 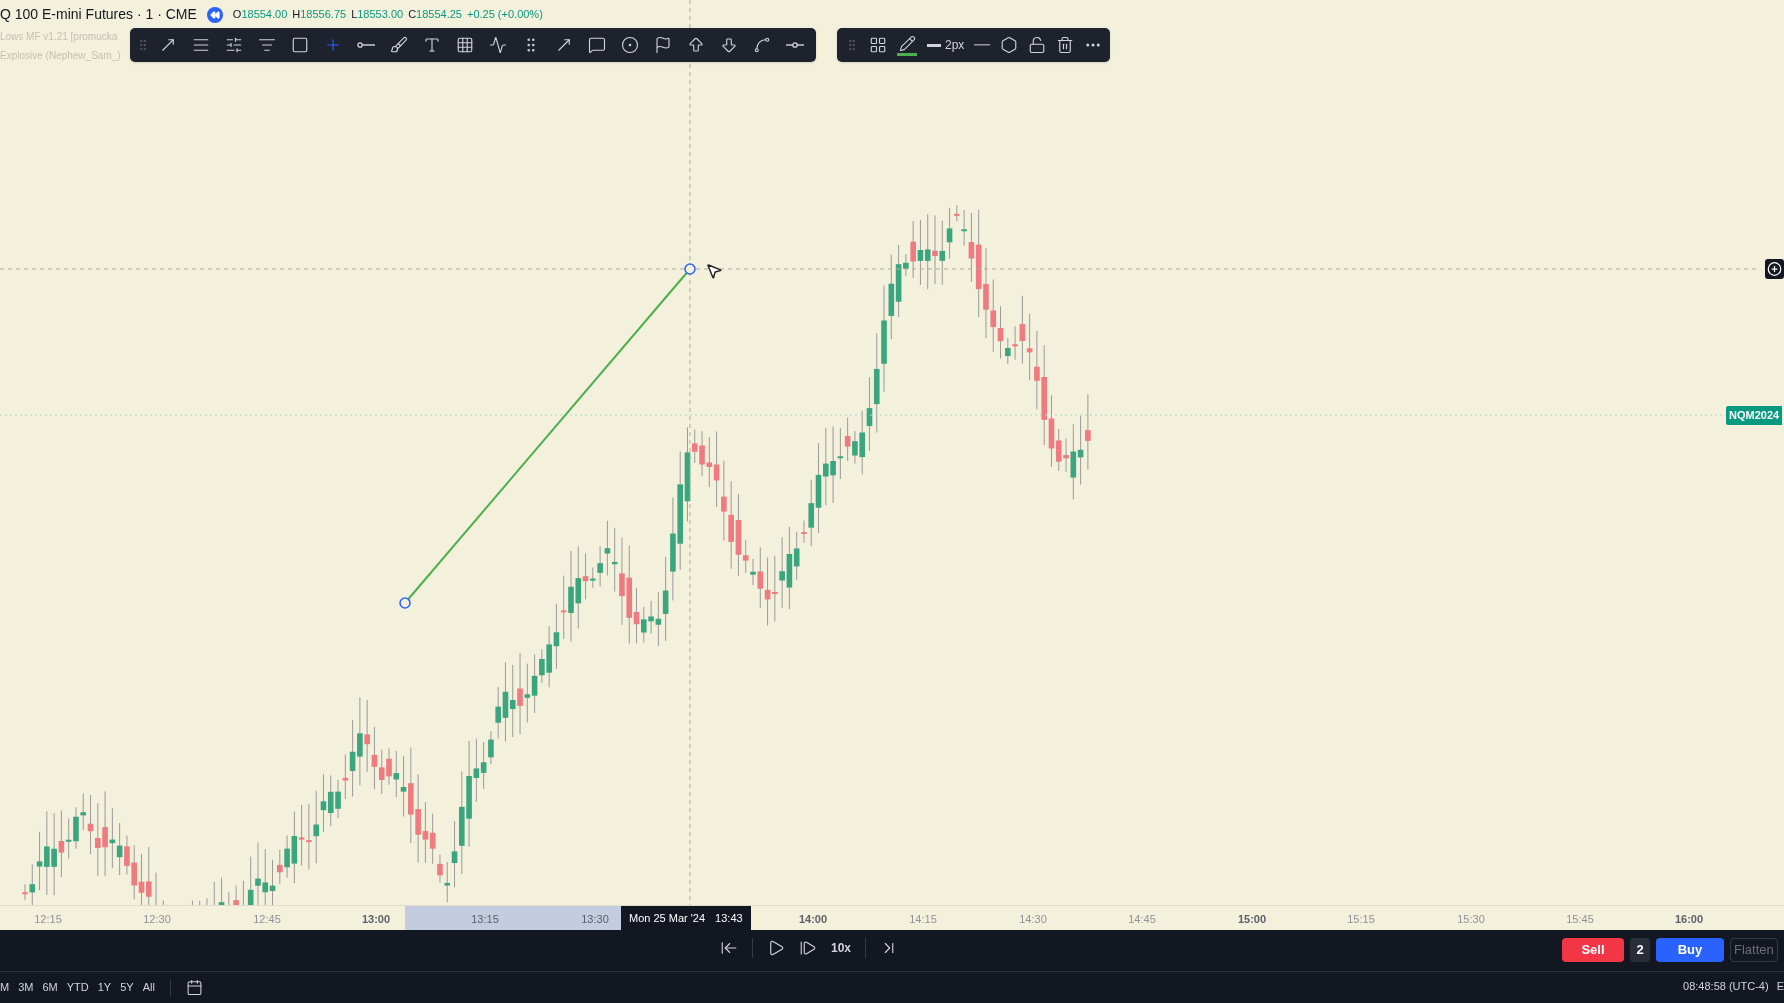 I want to click on ohlc-value: C18554.25, so click(x=435, y=15).